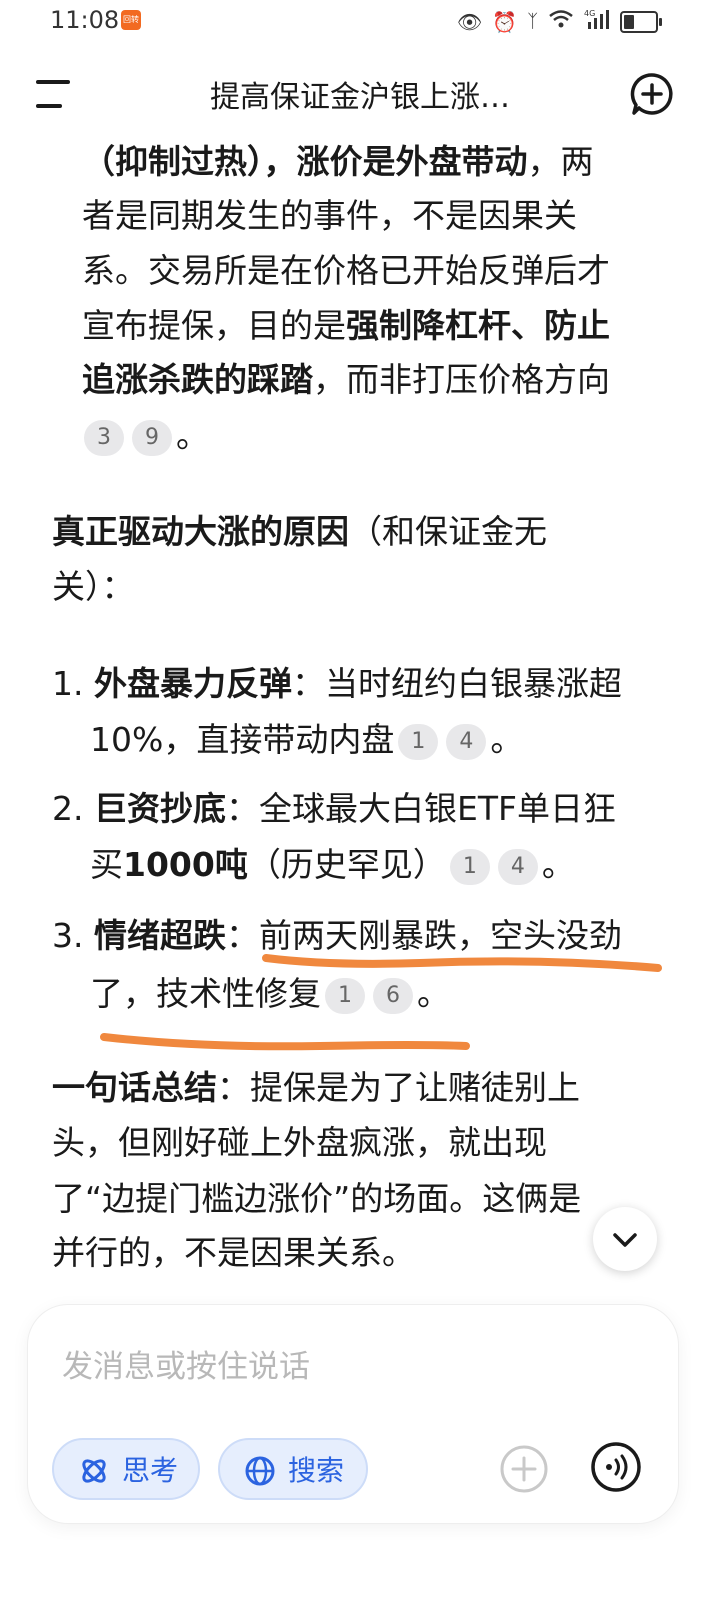 The width and height of the screenshot is (720, 1600). Describe the element at coordinates (524, 1469) in the screenshot. I see `add-attachment-button` at that location.